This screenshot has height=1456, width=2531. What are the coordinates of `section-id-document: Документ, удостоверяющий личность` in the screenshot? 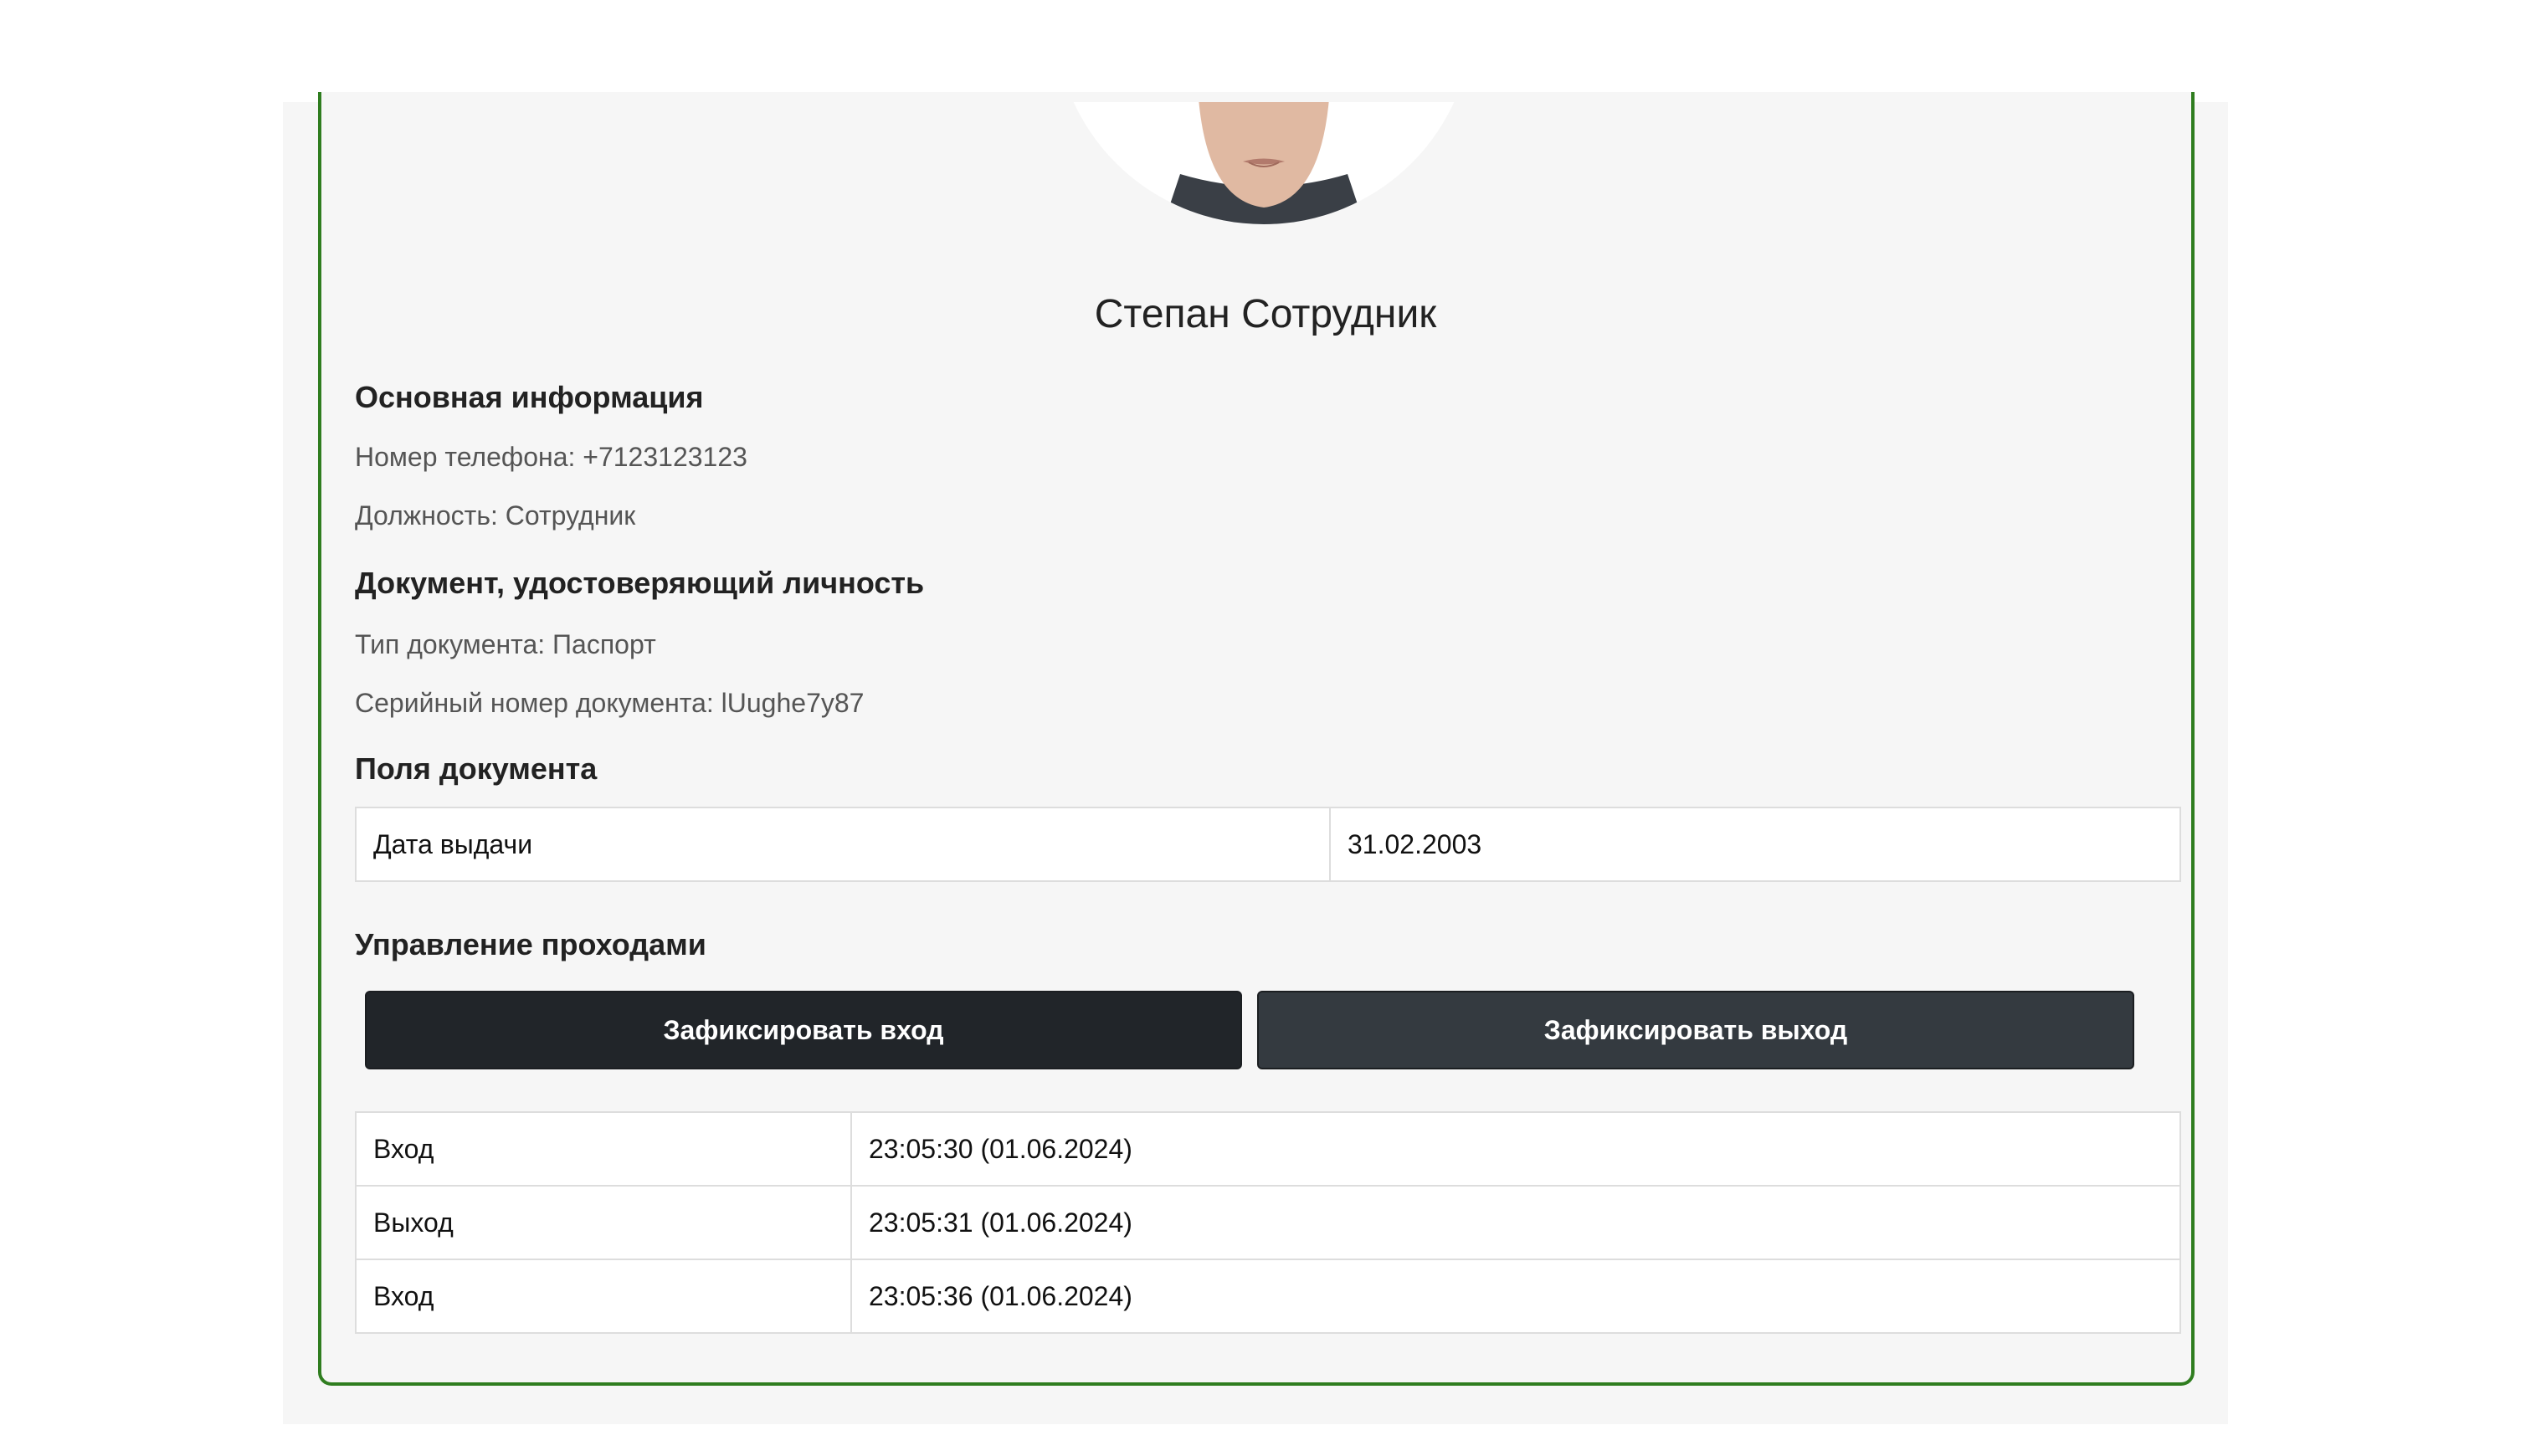 It's located at (640, 583).